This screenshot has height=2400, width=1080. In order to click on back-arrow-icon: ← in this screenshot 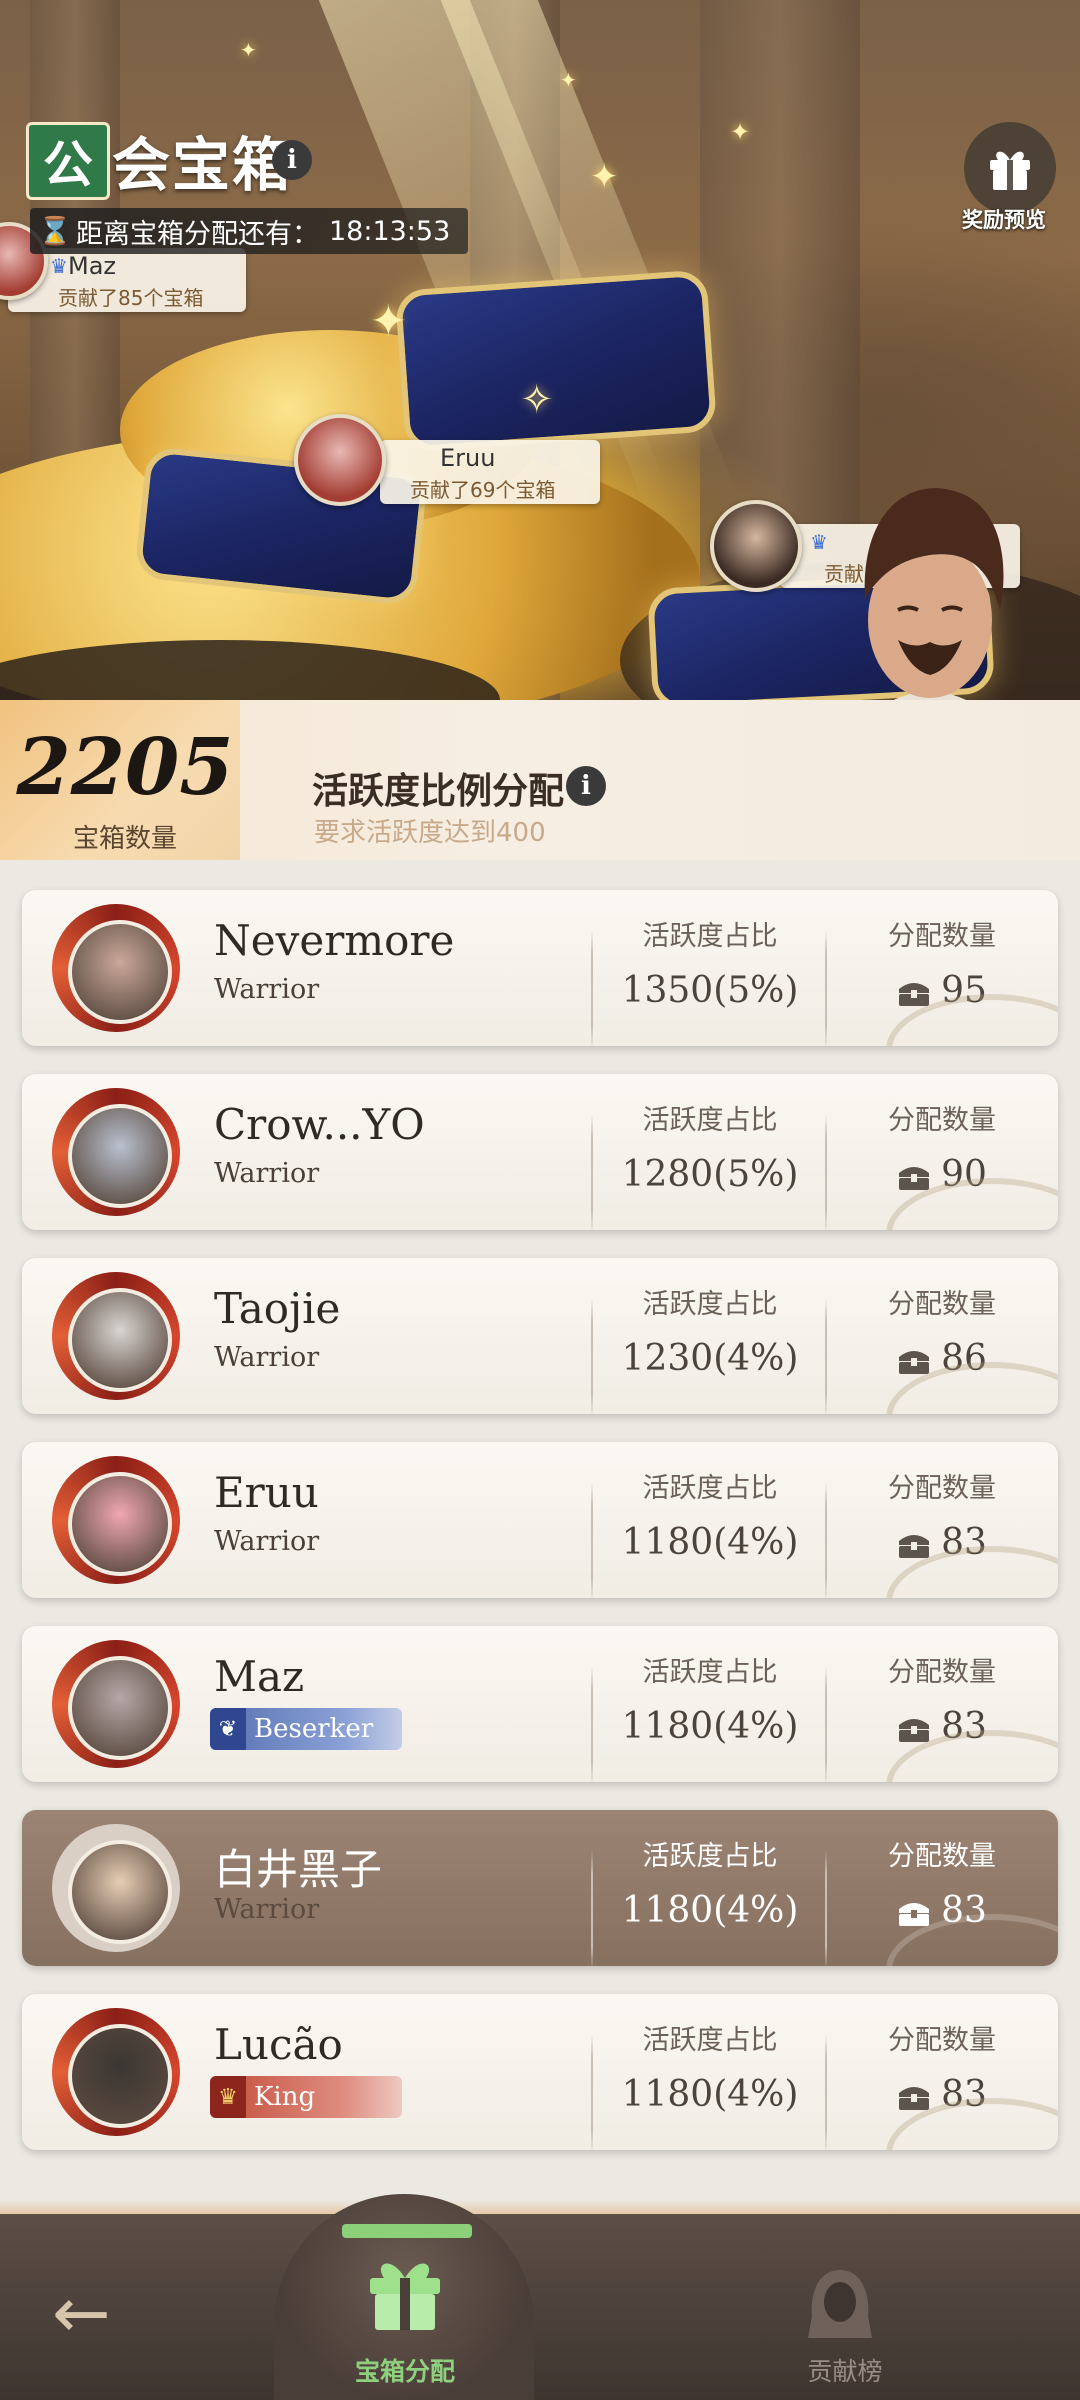, I will do `click(97, 2313)`.